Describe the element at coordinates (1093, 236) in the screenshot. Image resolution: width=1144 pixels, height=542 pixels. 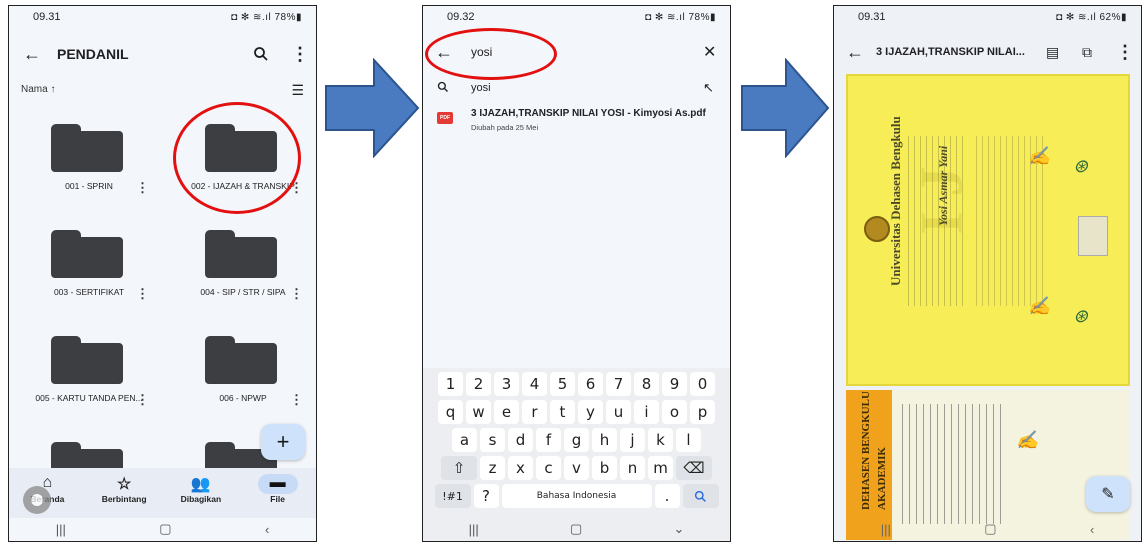
I see `graduate-photo` at that location.